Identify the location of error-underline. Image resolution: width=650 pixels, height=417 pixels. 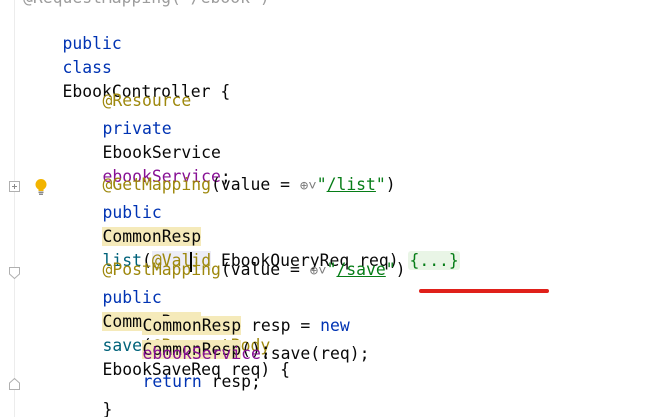
(484, 291).